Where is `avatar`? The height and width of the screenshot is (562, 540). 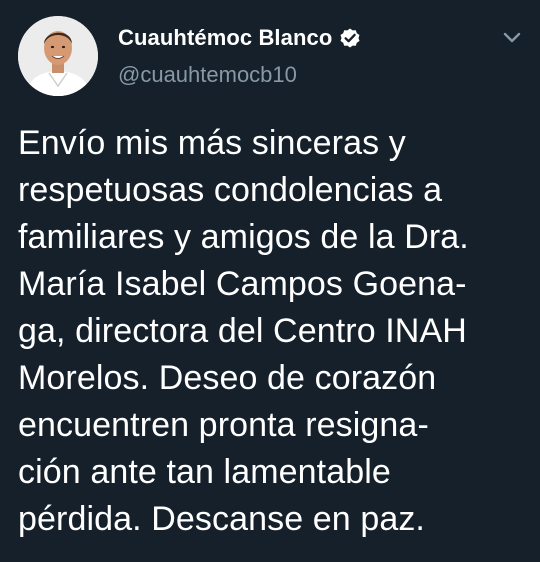
avatar is located at coordinates (58, 56).